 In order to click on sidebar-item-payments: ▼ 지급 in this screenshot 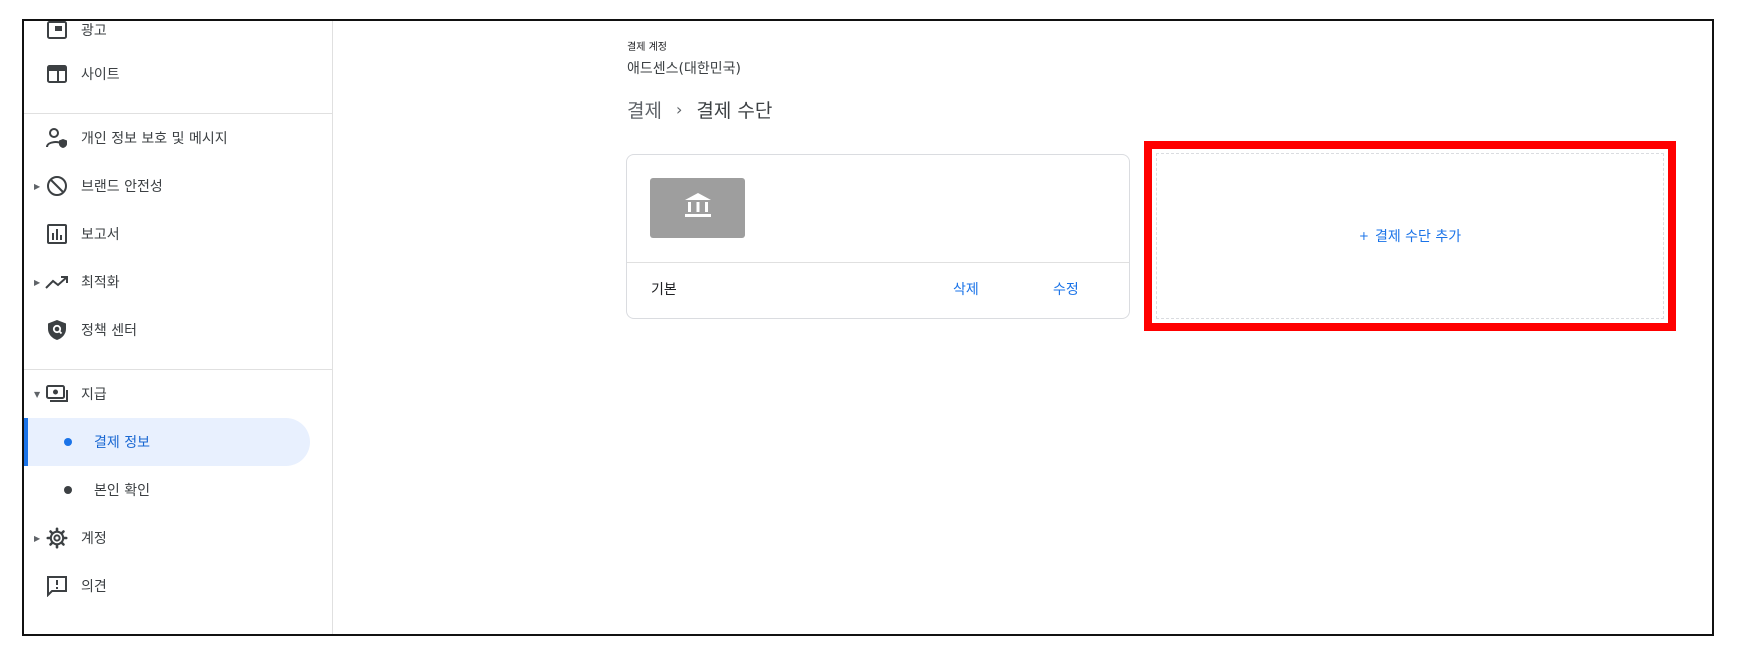, I will do `click(167, 394)`.